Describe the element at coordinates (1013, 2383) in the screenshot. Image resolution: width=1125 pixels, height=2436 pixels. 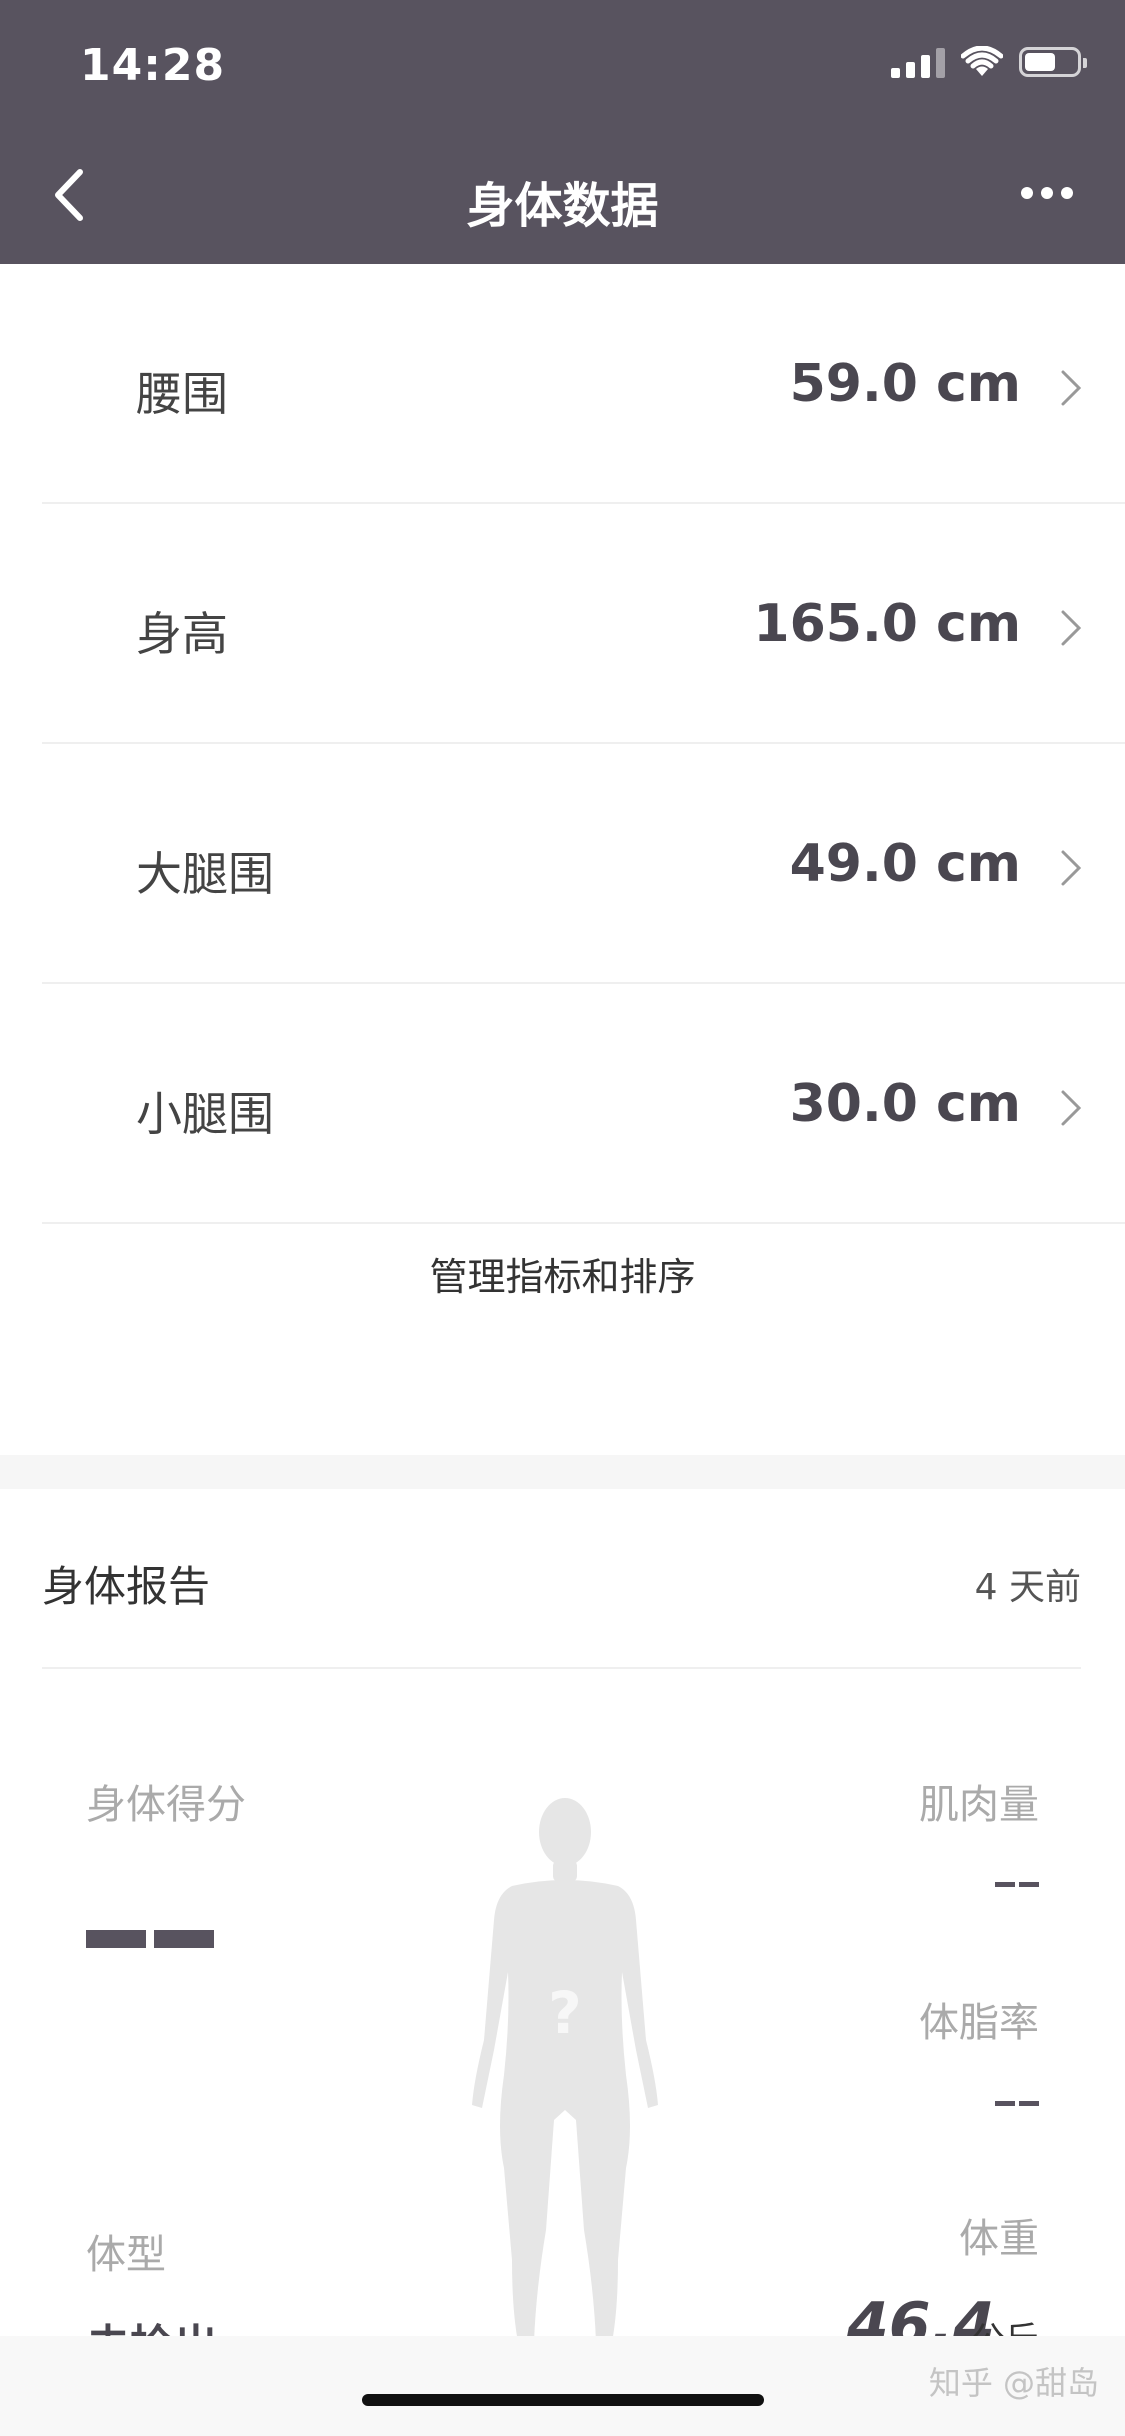
I see `watermark: 知乎 @甜岛` at that location.